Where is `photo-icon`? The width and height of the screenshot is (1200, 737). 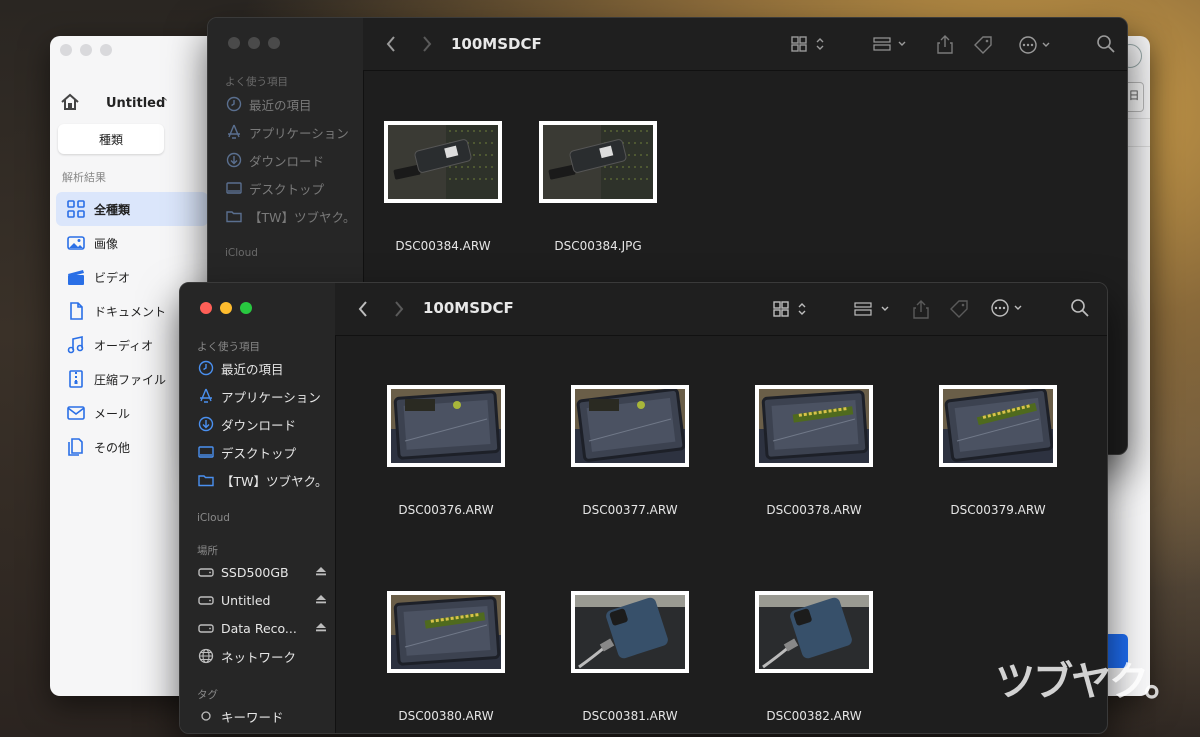 photo-icon is located at coordinates (76, 243).